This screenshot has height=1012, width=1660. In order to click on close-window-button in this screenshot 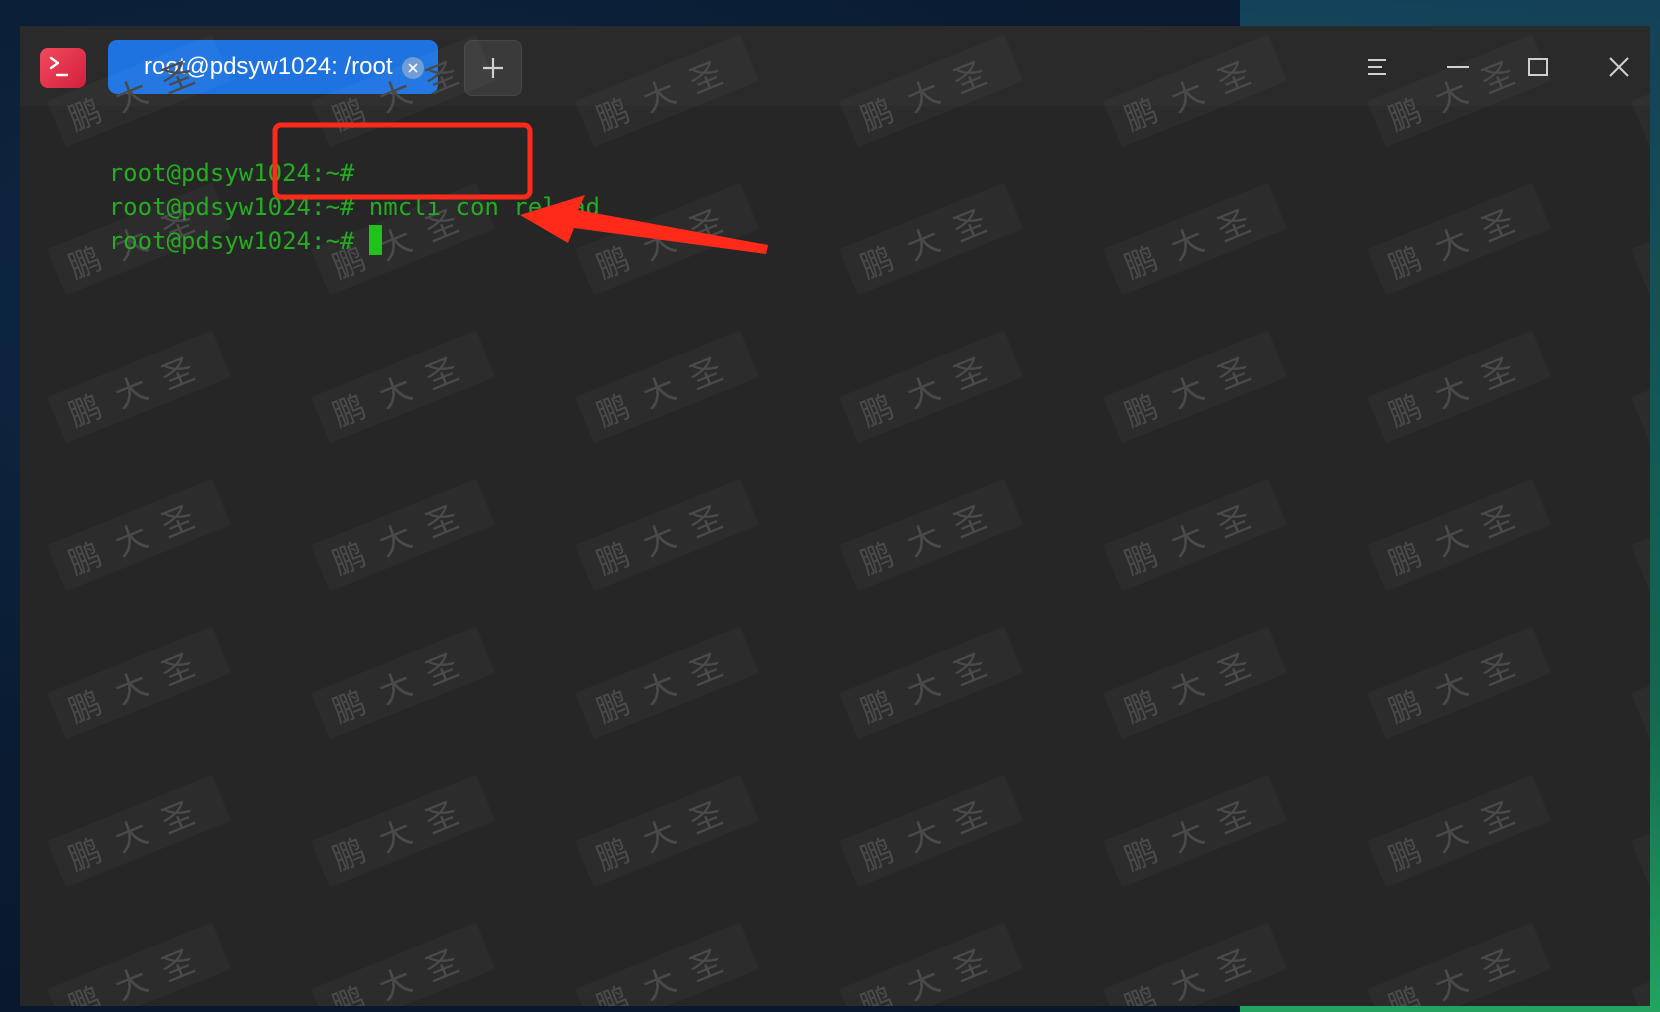, I will do `click(1619, 67)`.